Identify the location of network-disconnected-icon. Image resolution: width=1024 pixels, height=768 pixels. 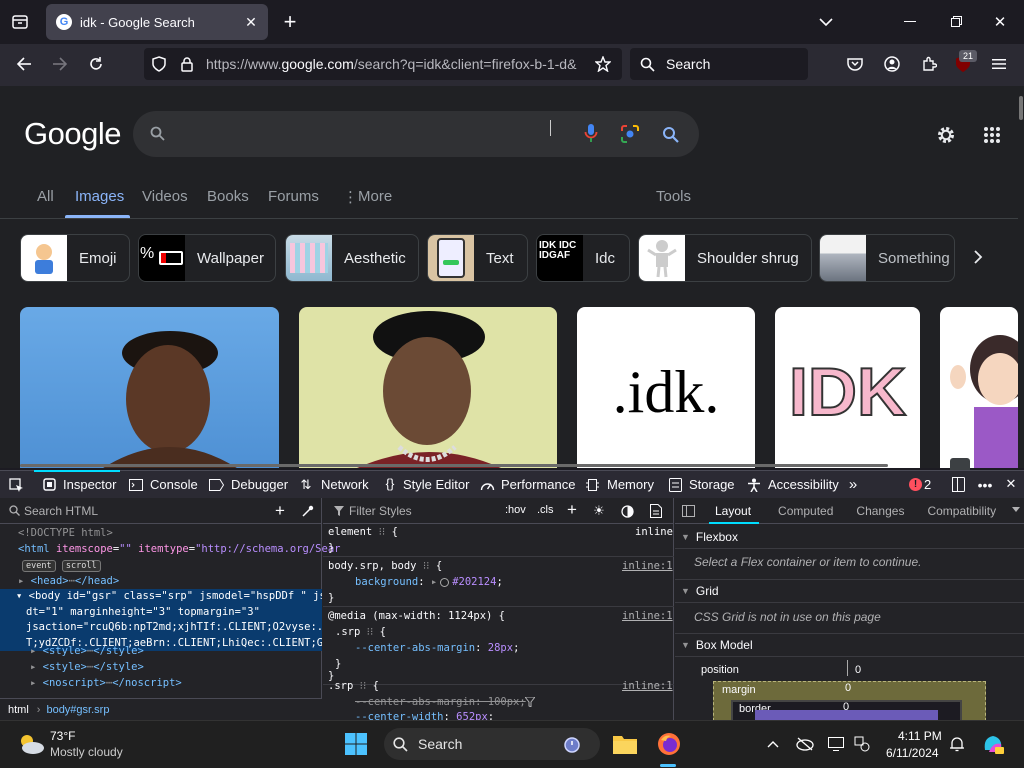
(805, 744).